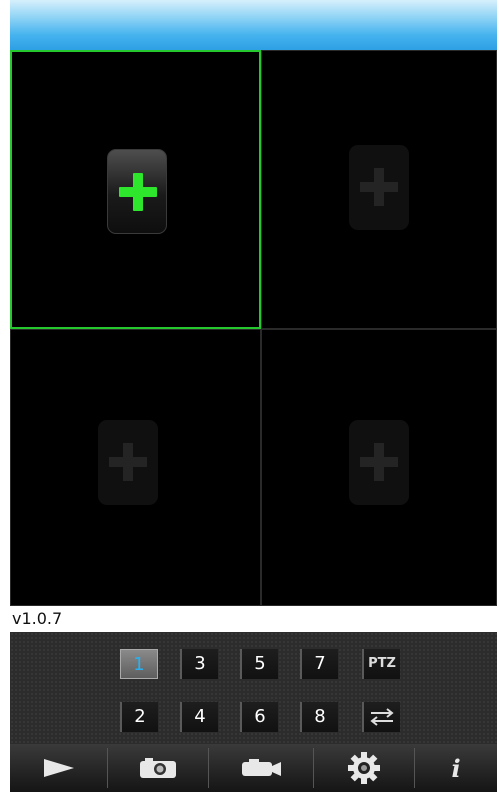 The width and height of the screenshot is (499, 792). What do you see at coordinates (253, 25) in the screenshot?
I see `title-bar` at bounding box center [253, 25].